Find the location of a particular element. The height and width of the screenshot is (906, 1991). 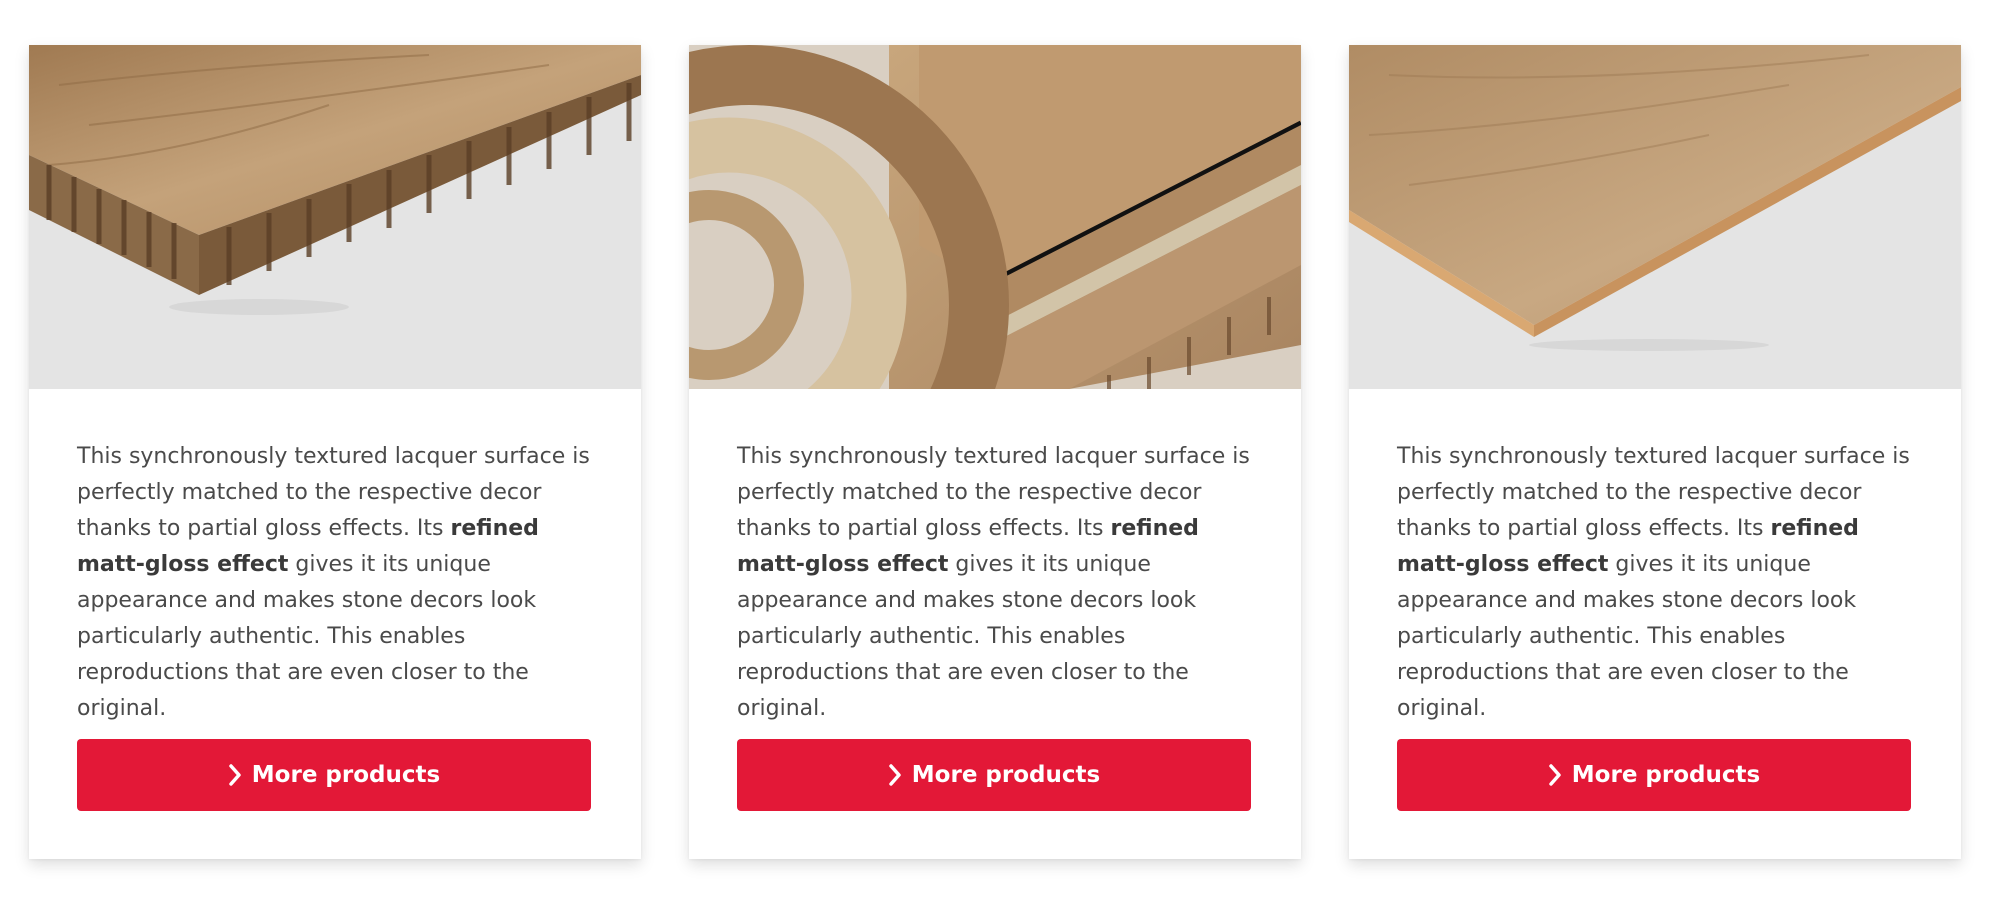

stacked-boards-edgeband-image is located at coordinates (995, 217).